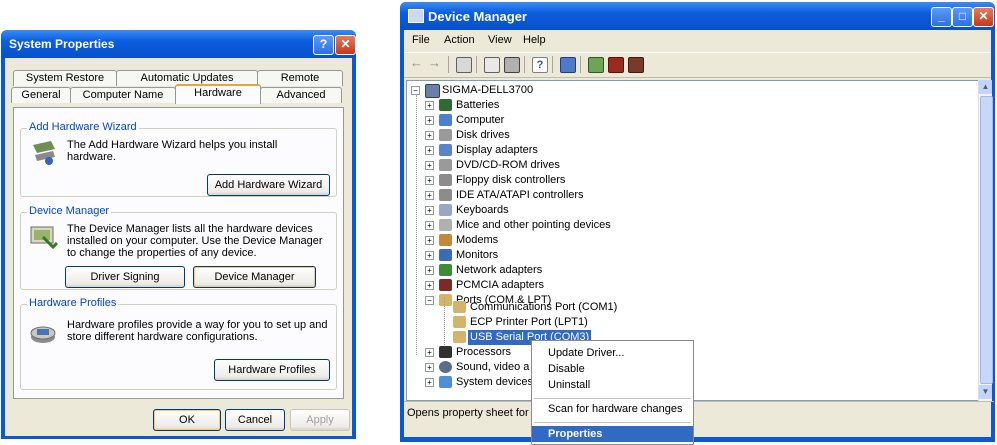 The height and width of the screenshot is (445, 997). What do you see at coordinates (533, 225) in the screenshot?
I see `category-label: Mice and other pointing devices` at bounding box center [533, 225].